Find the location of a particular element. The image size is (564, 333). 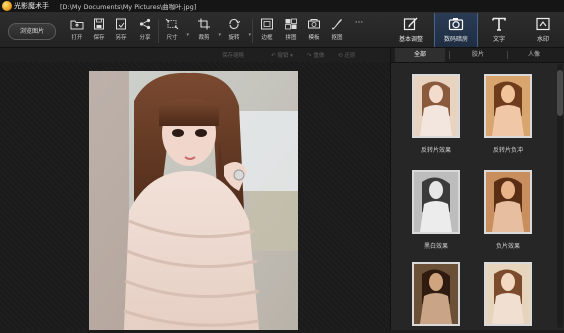

effects-scrollbar is located at coordinates (560, 196).